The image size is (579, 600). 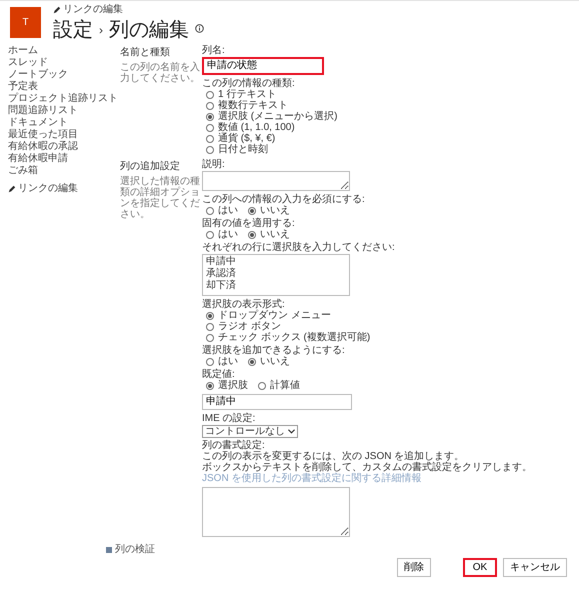 I want to click on nav-link: スレッド, so click(x=28, y=62).